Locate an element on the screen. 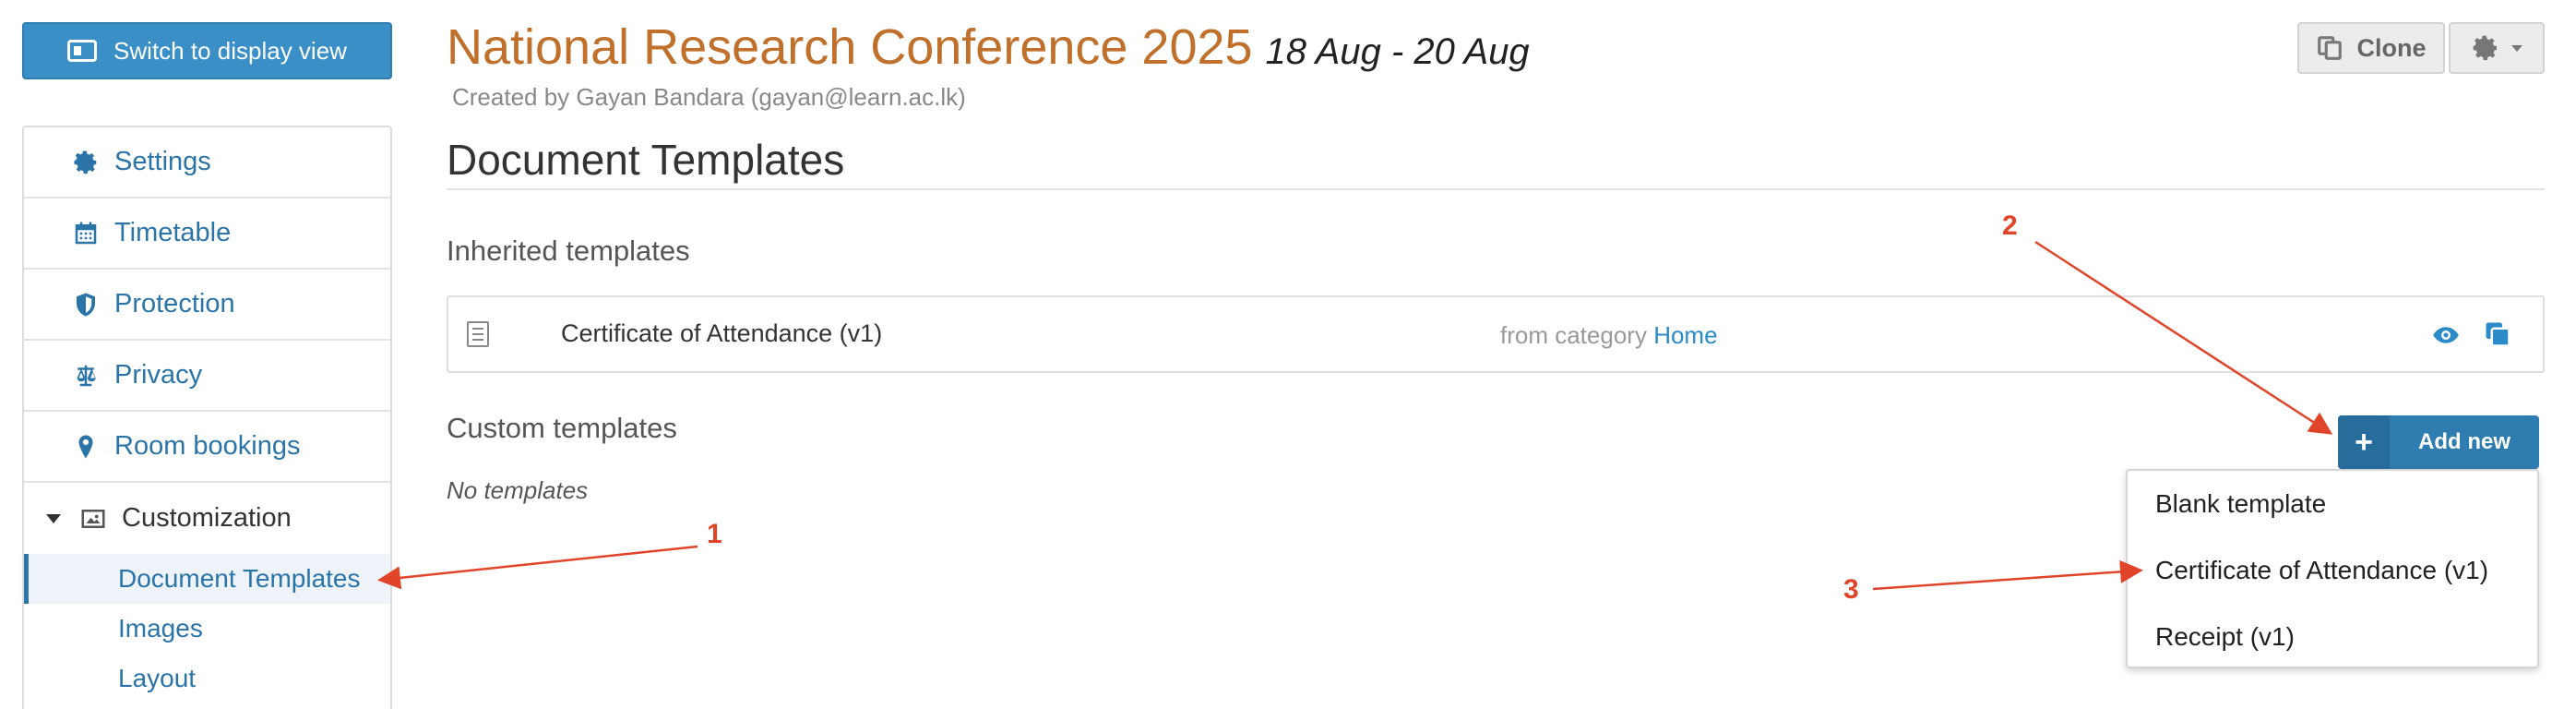 Image resolution: width=2576 pixels, height=709 pixels. display-icon is located at coordinates (82, 51).